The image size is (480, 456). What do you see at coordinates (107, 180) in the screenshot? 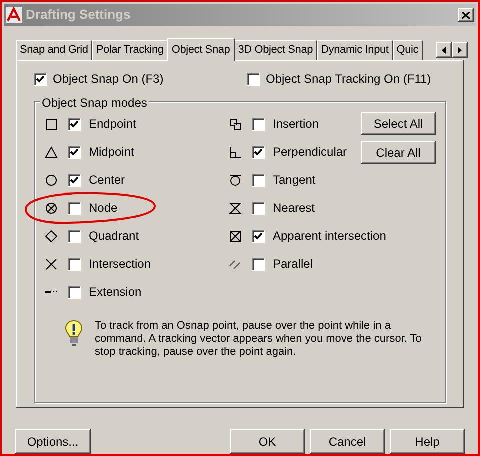
I see `checkbox-label: Center` at bounding box center [107, 180].